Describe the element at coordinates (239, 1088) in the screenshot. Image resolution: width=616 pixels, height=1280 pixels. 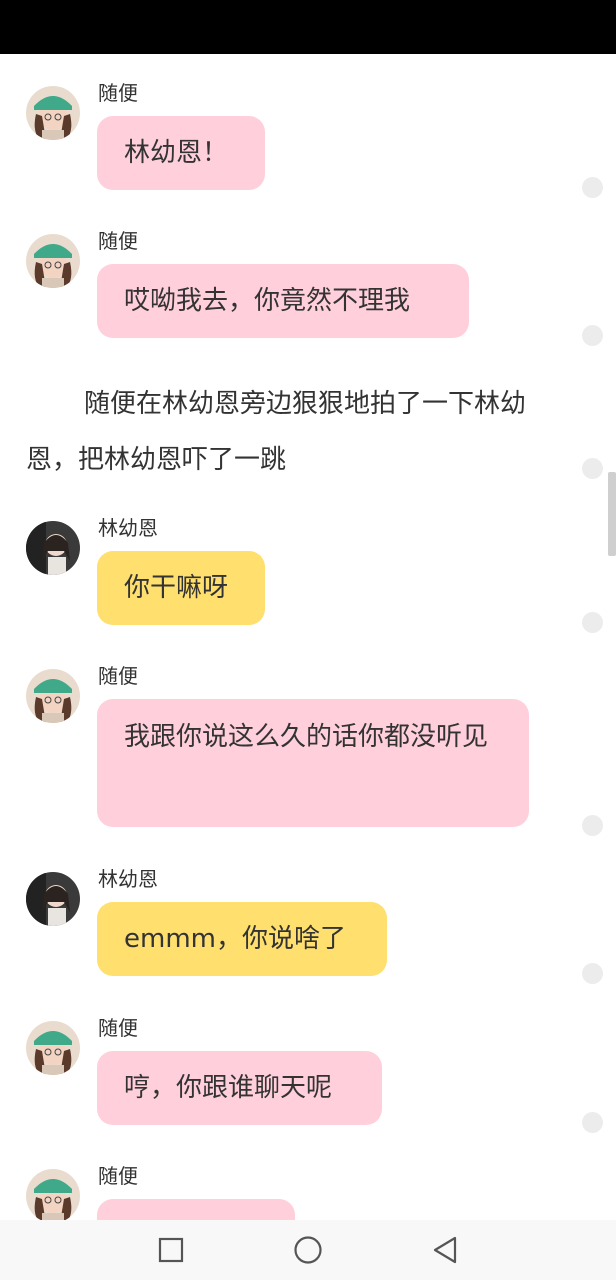
I see `message-bubble: 哼，你跟谁聊天呢` at that location.